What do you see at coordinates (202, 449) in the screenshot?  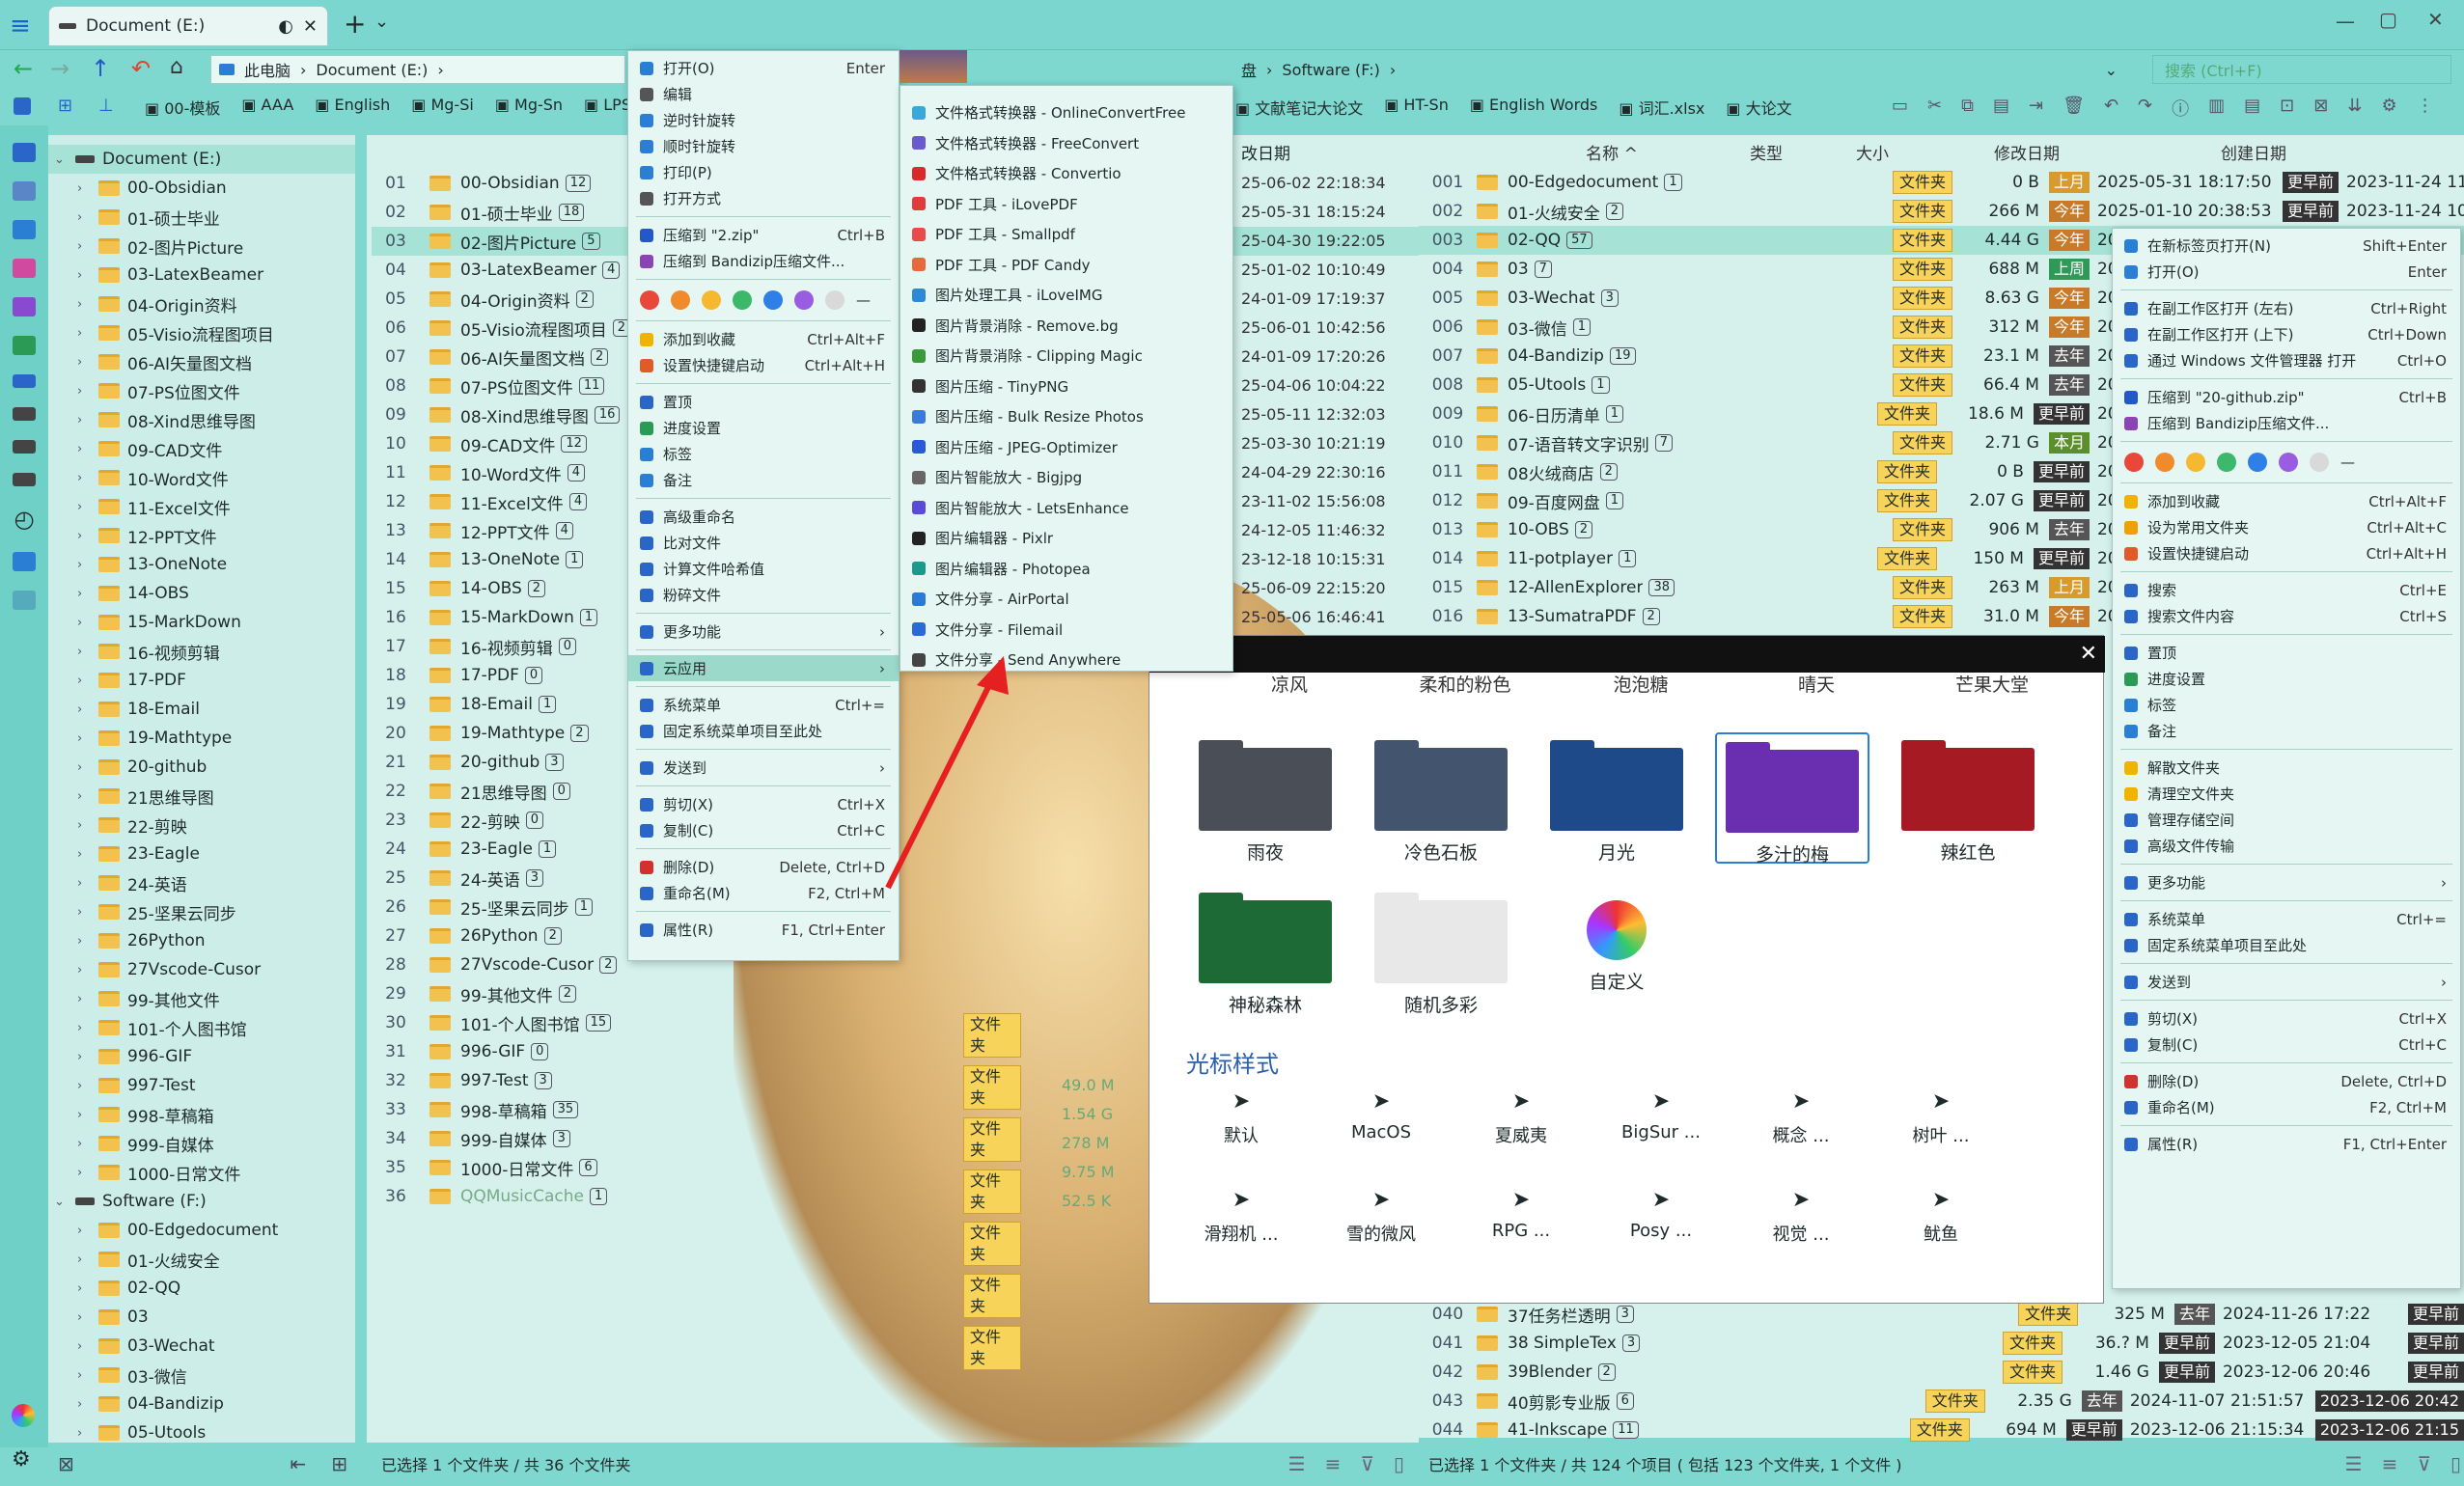 I see `tree-item: › 09-CAD文件` at bounding box center [202, 449].